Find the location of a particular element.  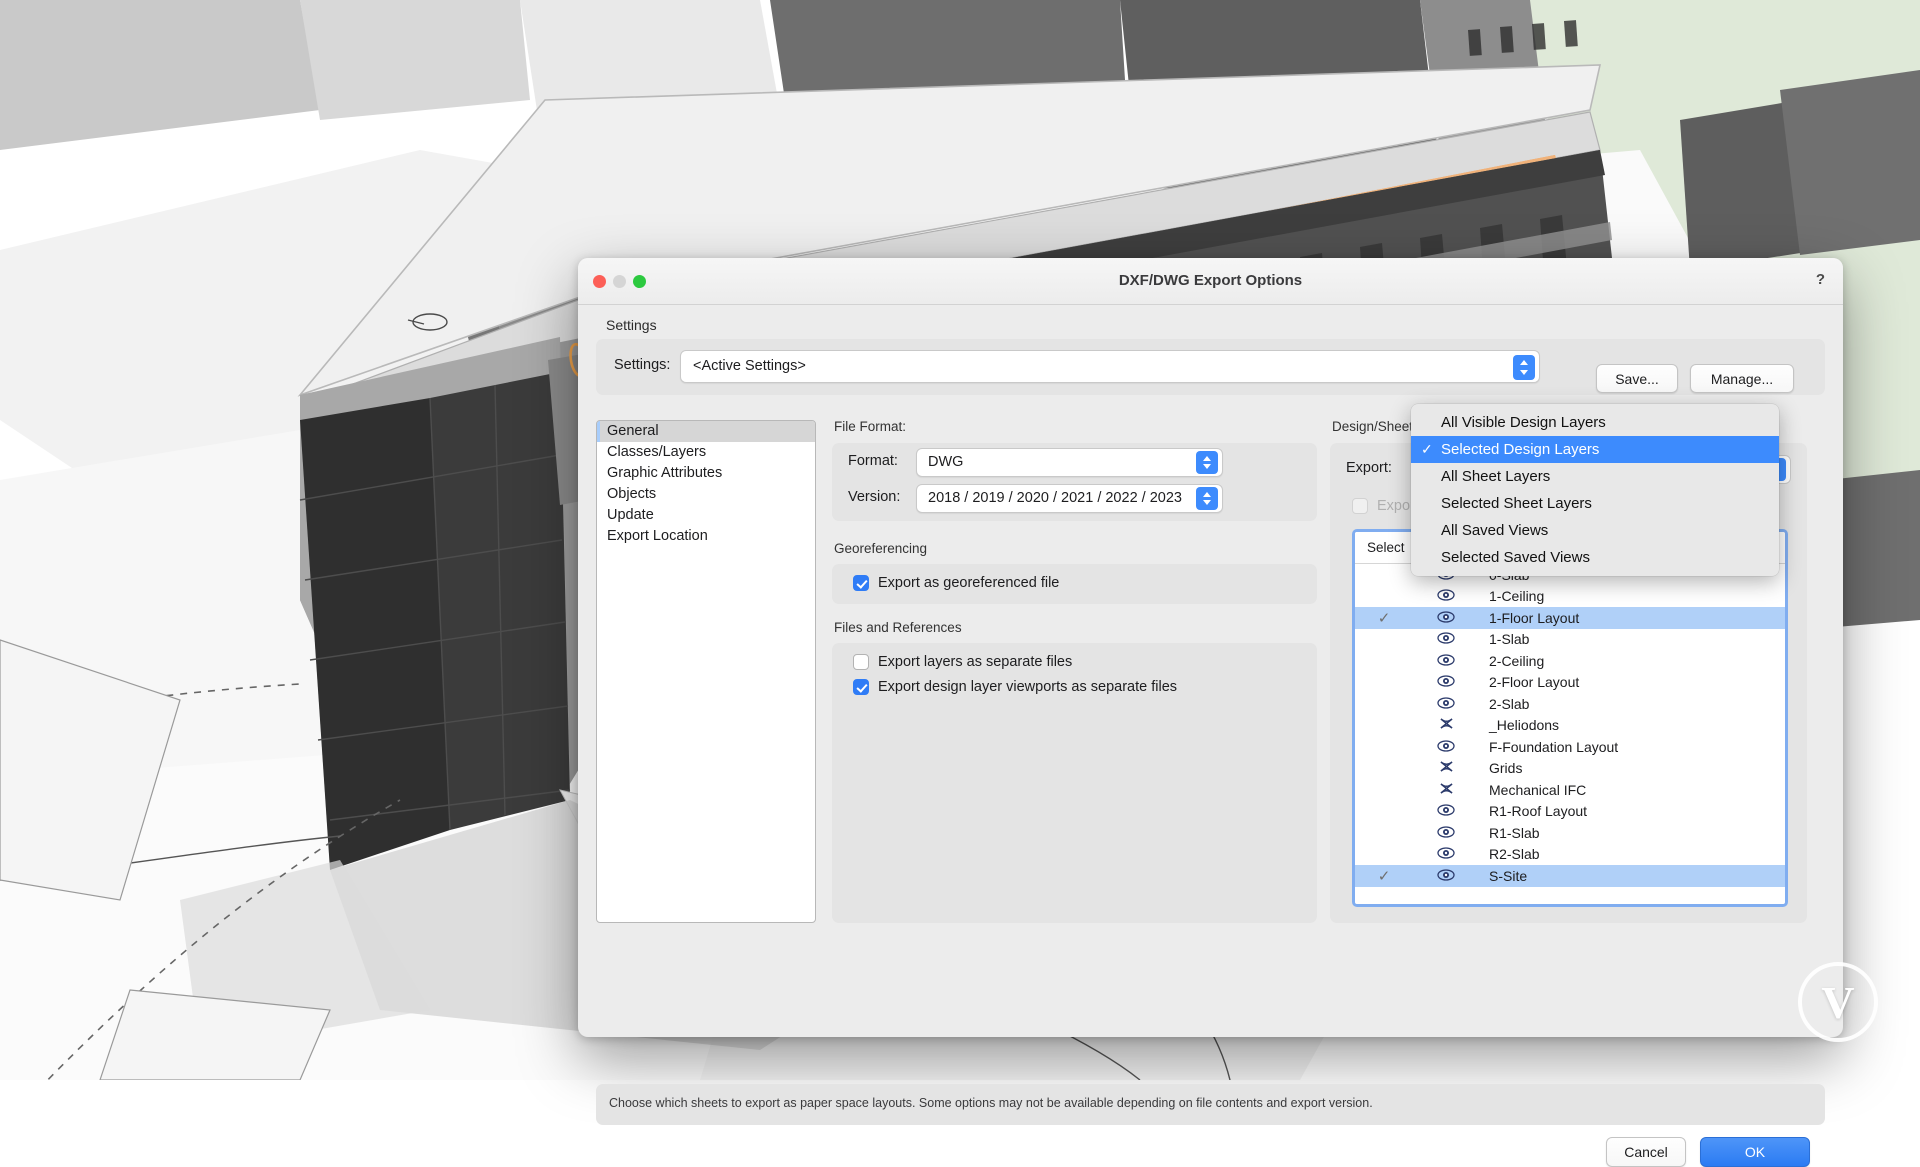

version-label: Version: is located at coordinates (874, 497).